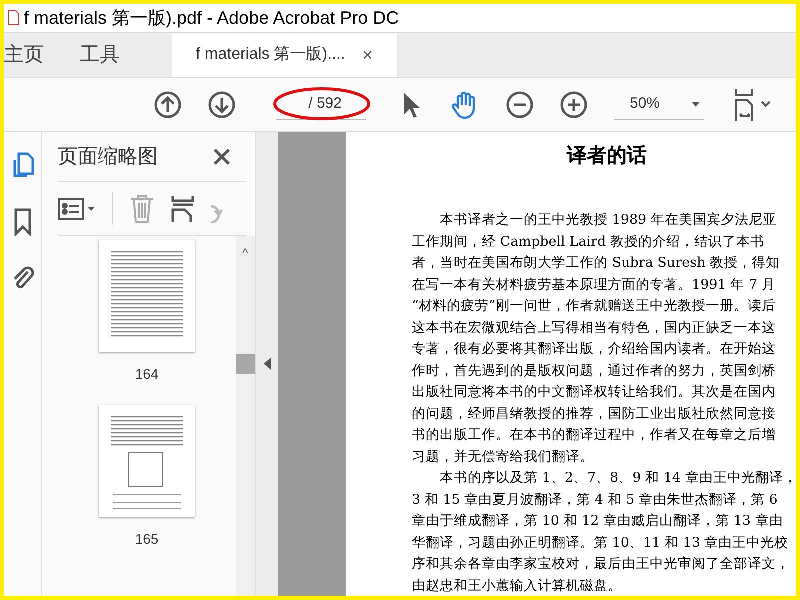 The image size is (800, 600). I want to click on caret-icon, so click(696, 104).